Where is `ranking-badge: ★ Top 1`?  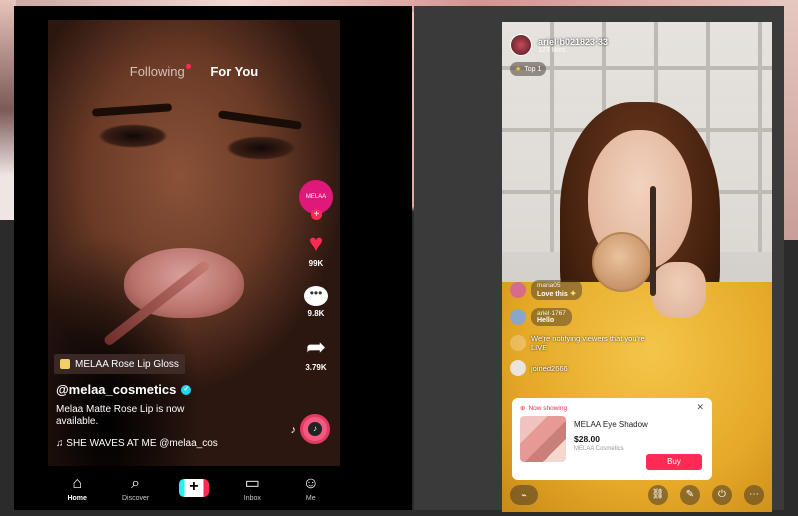
ranking-badge: ★ Top 1 is located at coordinates (528, 69).